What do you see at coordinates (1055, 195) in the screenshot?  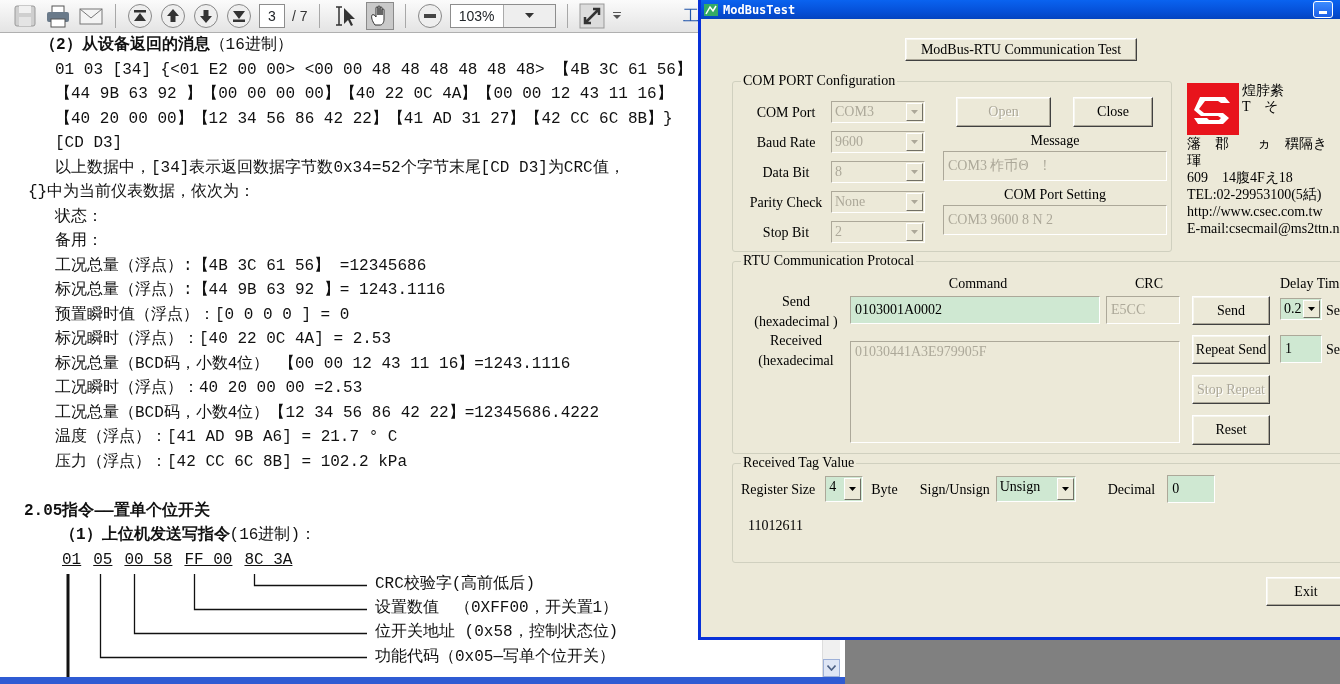 I see `field-label: COM Port Setting` at bounding box center [1055, 195].